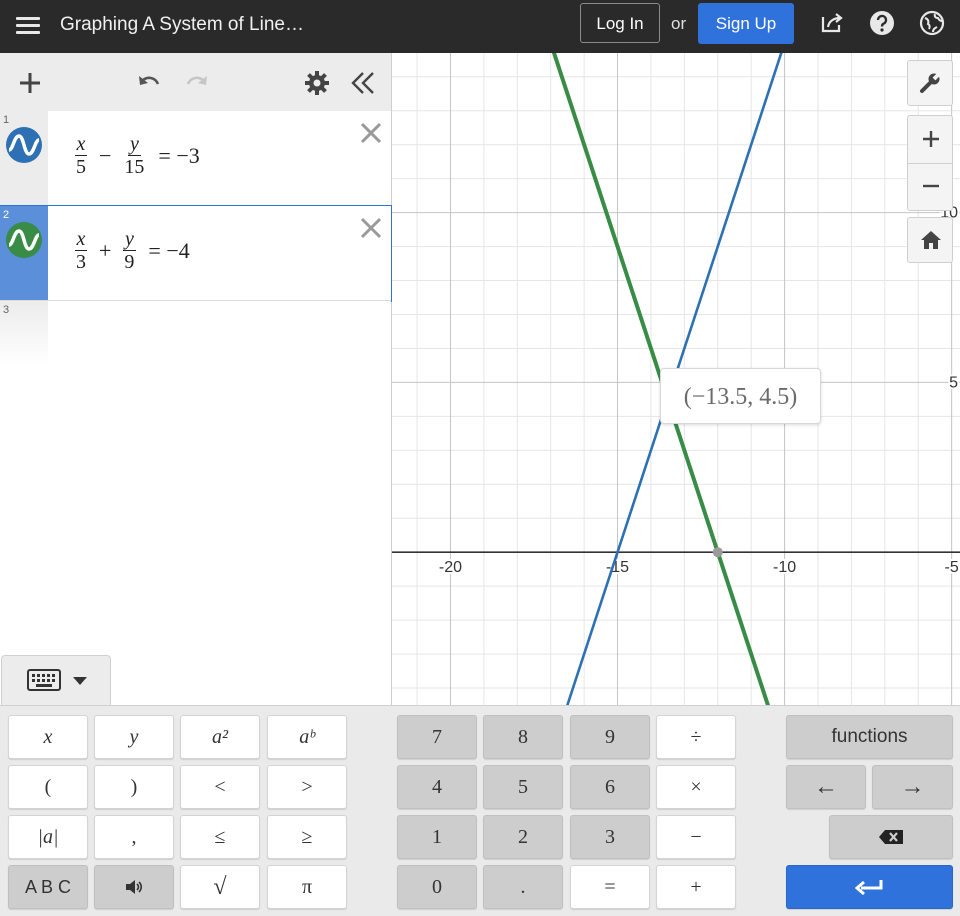  I want to click on key-comma: ,, so click(134, 837).